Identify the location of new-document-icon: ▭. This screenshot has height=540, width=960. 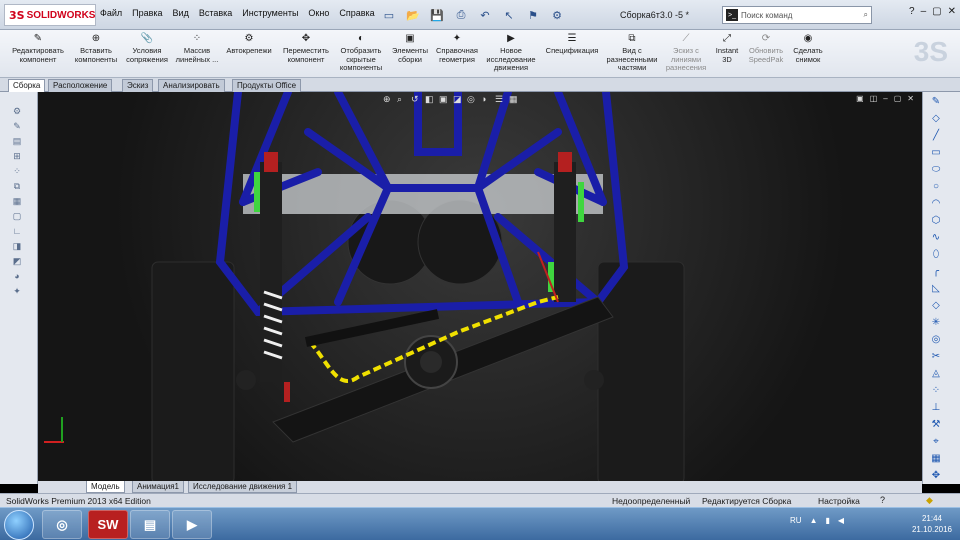
(389, 15).